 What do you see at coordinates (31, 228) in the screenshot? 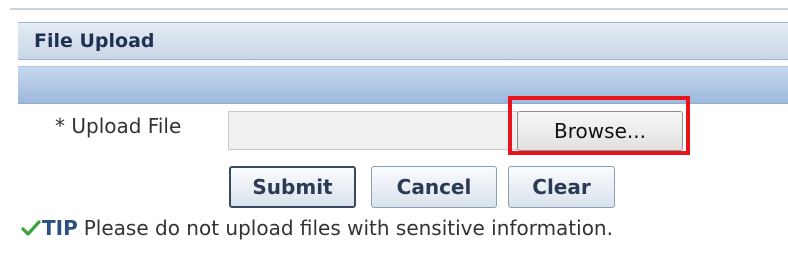
I see `checkmark-icon` at bounding box center [31, 228].